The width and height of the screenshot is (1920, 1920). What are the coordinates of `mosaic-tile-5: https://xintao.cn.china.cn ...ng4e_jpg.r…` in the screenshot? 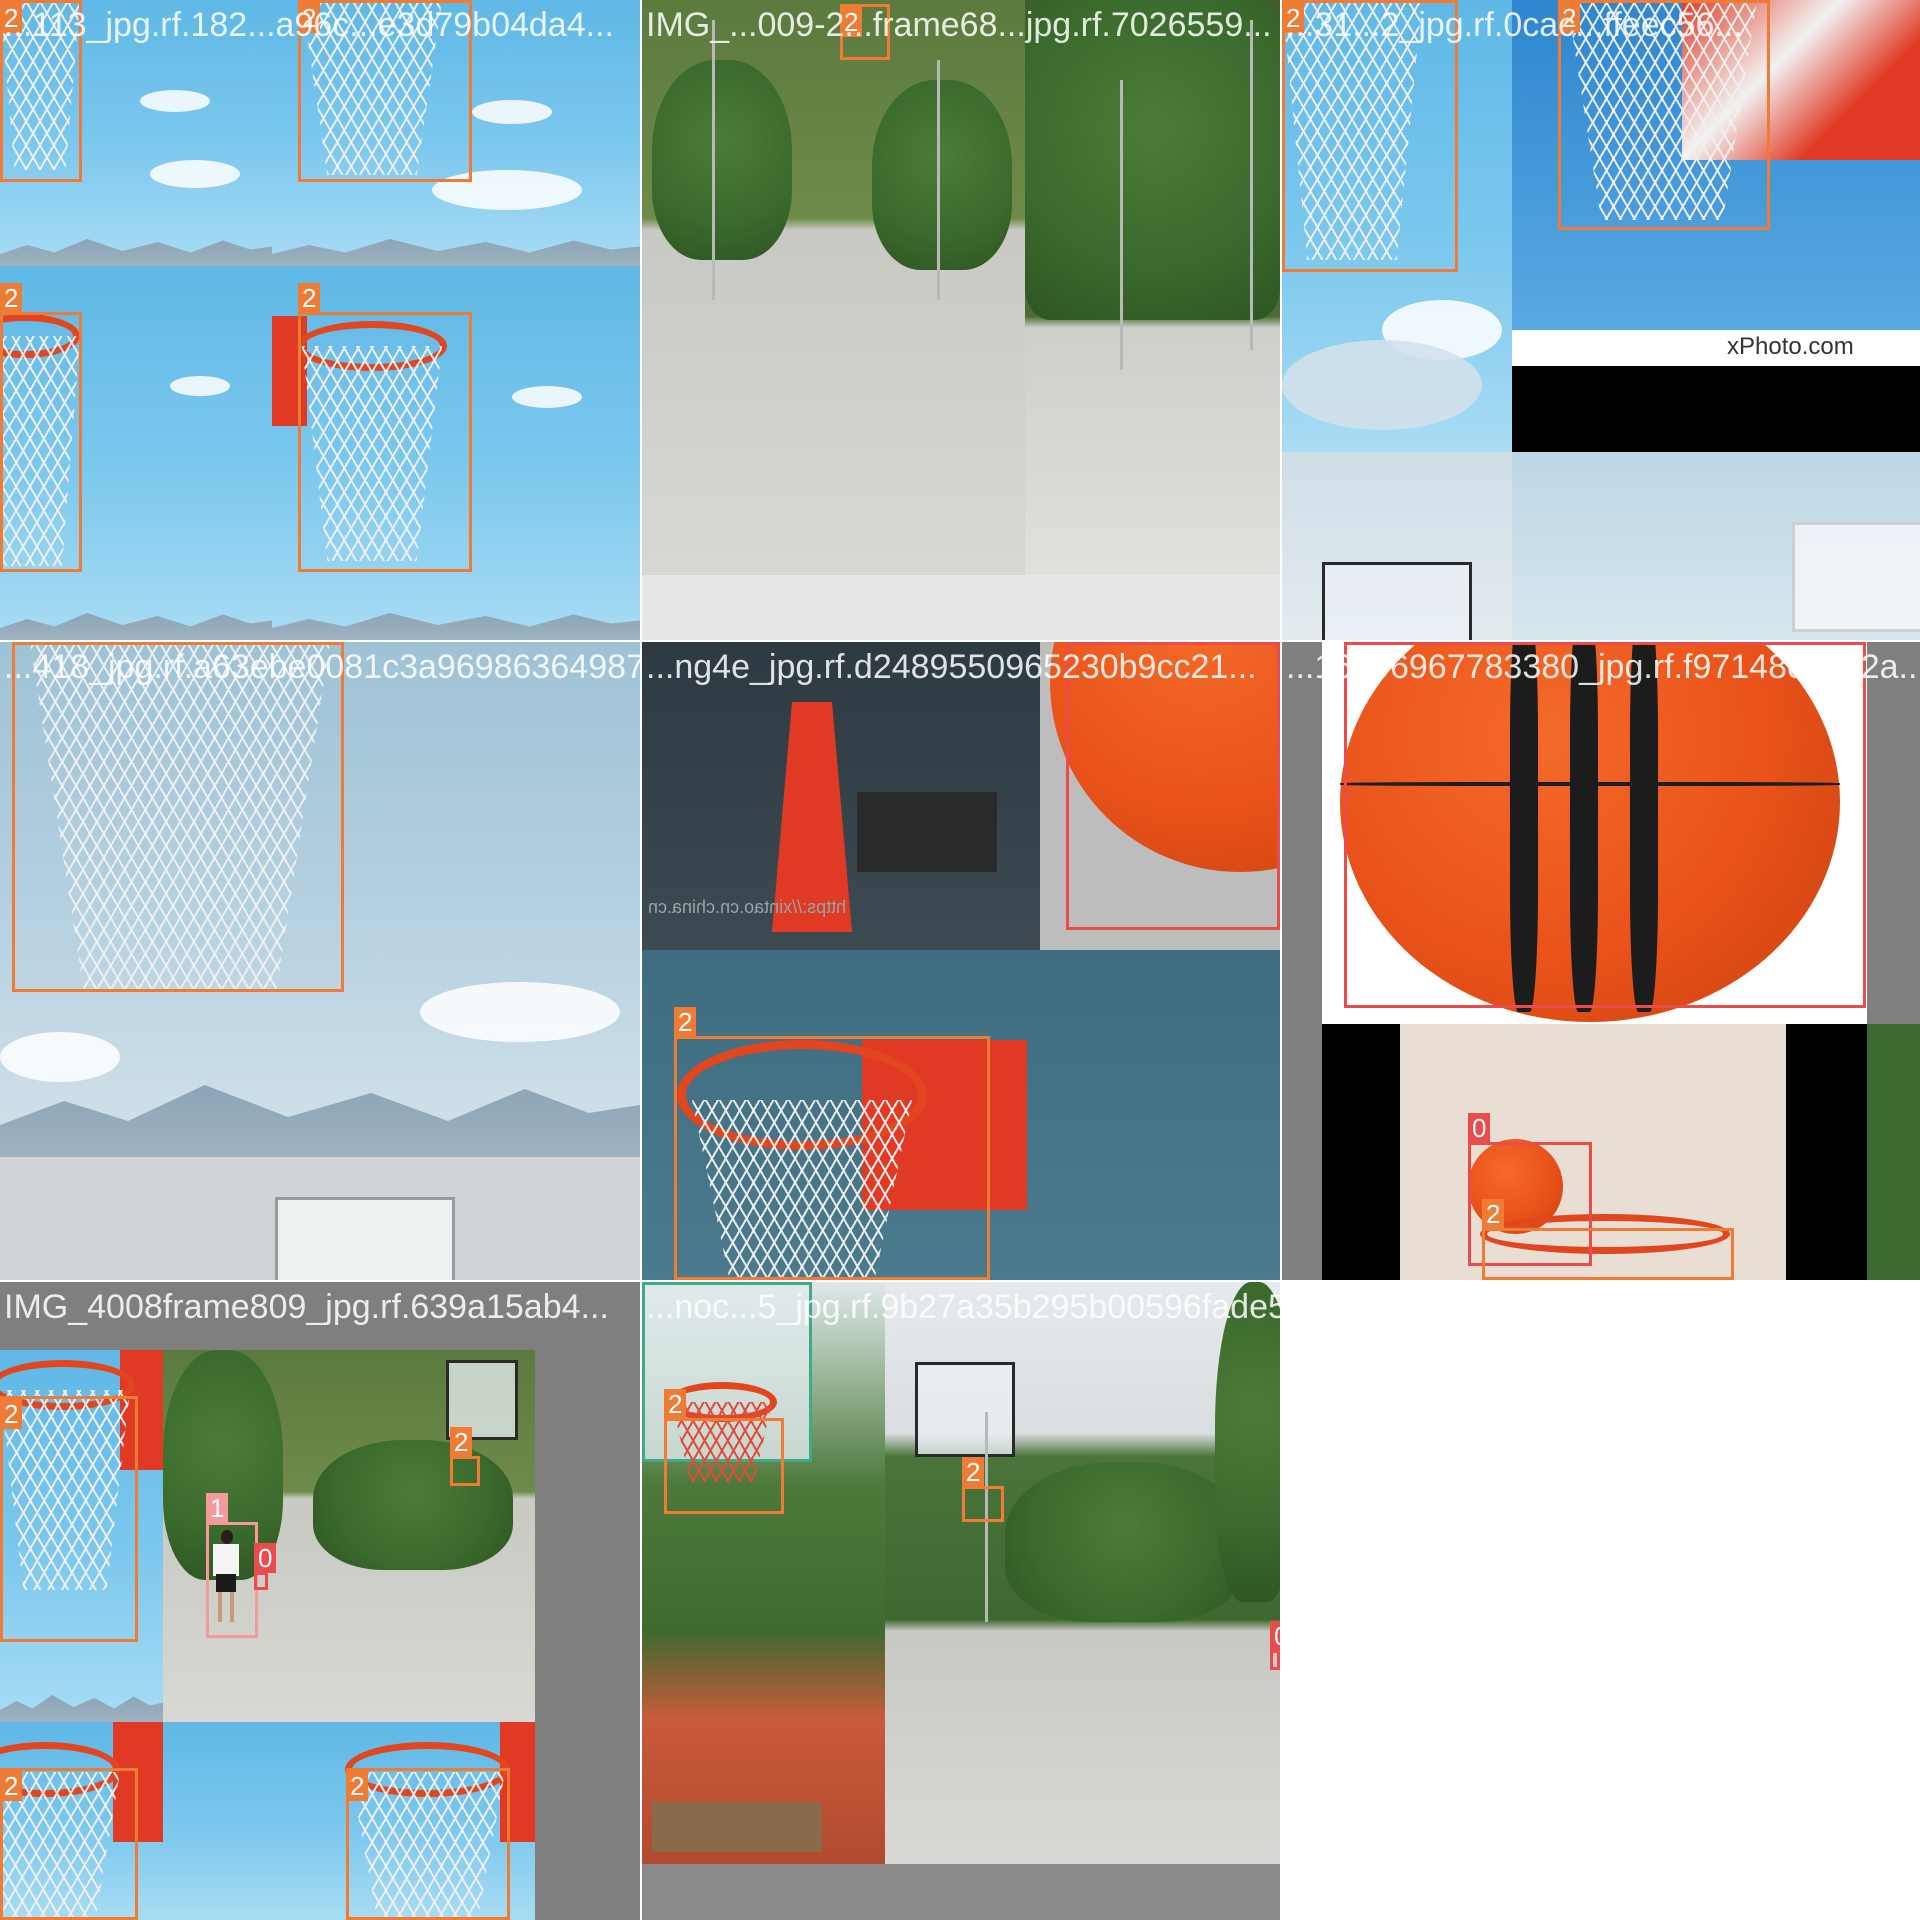 It's located at (961, 961).